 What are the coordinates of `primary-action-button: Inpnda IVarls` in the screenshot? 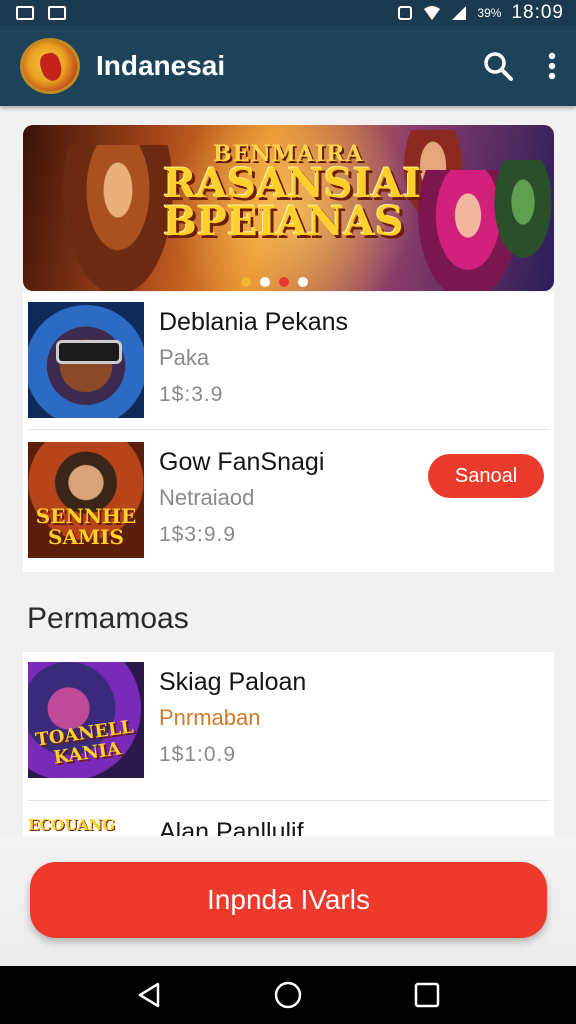 It's located at (288, 900).